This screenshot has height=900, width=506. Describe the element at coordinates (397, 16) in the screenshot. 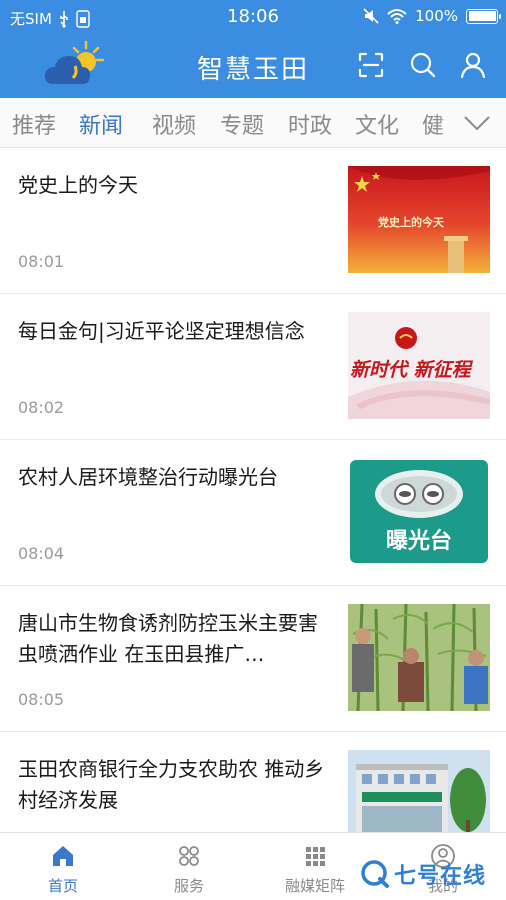

I see `wifi-icon` at that location.